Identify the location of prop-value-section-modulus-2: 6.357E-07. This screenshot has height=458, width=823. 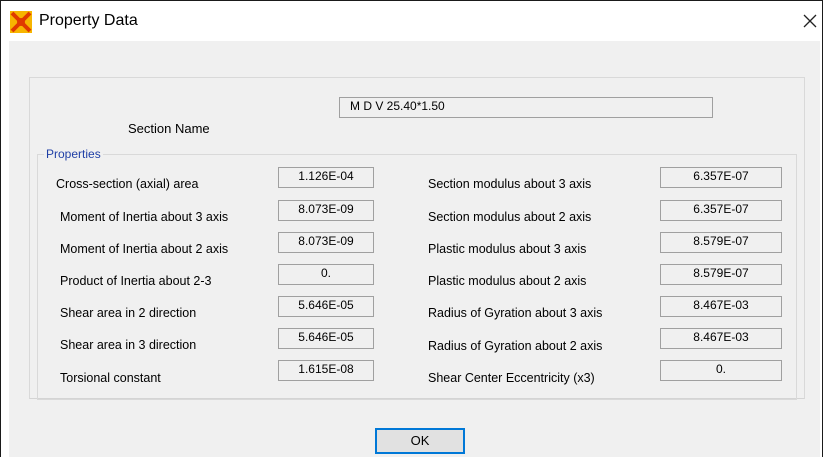
(721, 210).